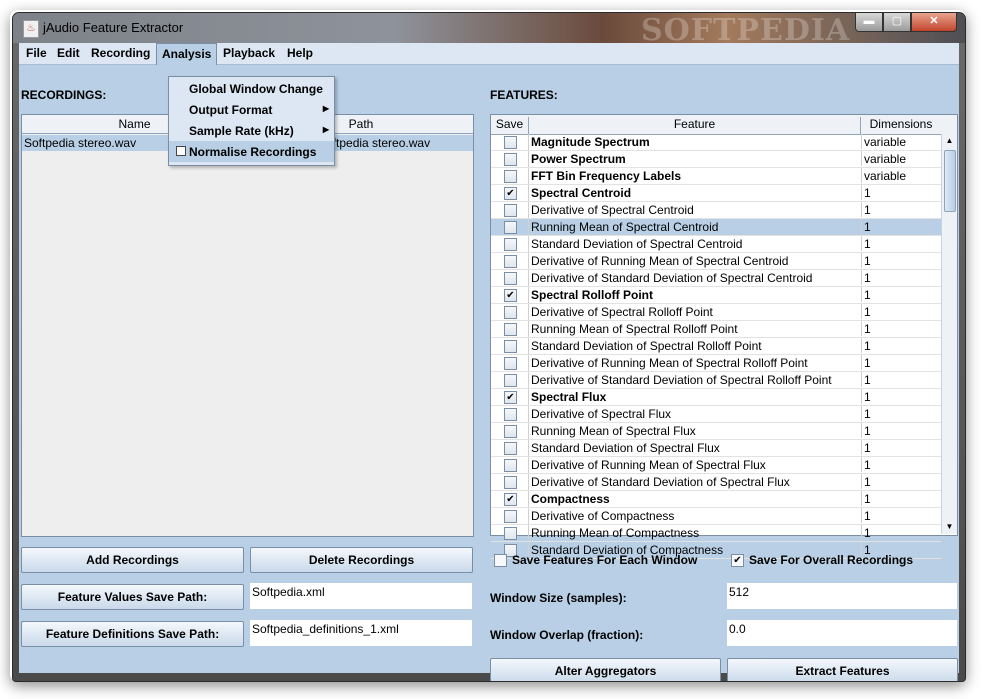 The height and width of the screenshot is (699, 985). Describe the element at coordinates (716, 159) in the screenshot. I see `table-row: Power Spectrum variable` at that location.